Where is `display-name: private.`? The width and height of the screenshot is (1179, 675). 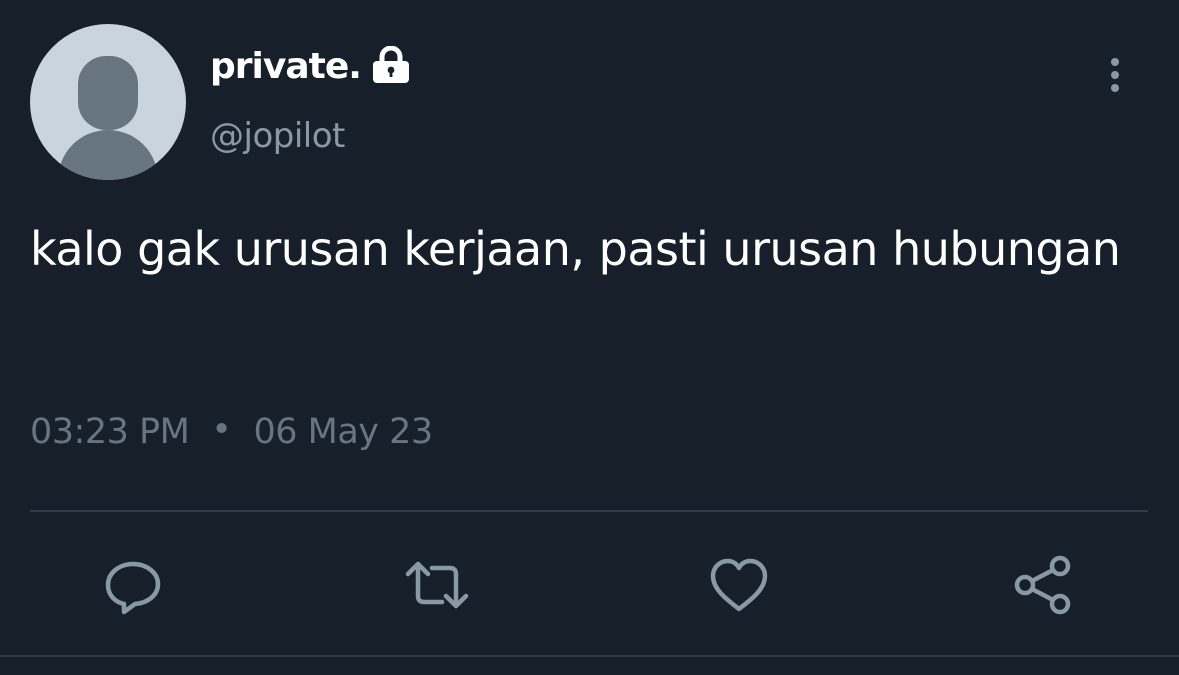
display-name: private. is located at coordinates (310, 66).